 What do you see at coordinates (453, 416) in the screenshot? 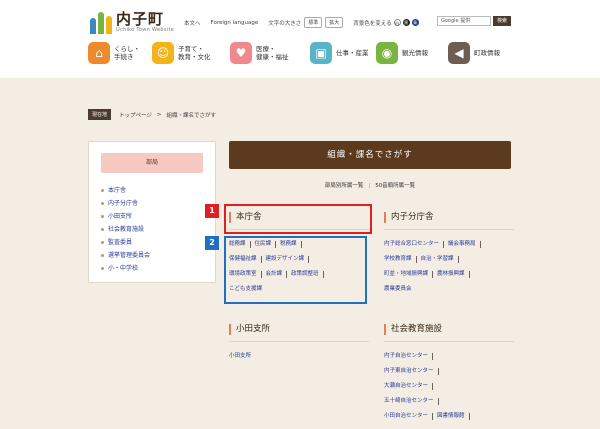
I see `department-link: 図書情報館` at bounding box center [453, 416].